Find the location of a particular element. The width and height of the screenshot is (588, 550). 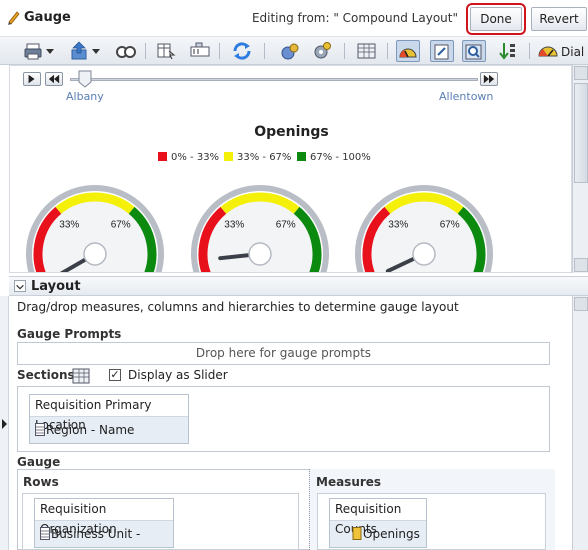

sections-icon is located at coordinates (367, 51).